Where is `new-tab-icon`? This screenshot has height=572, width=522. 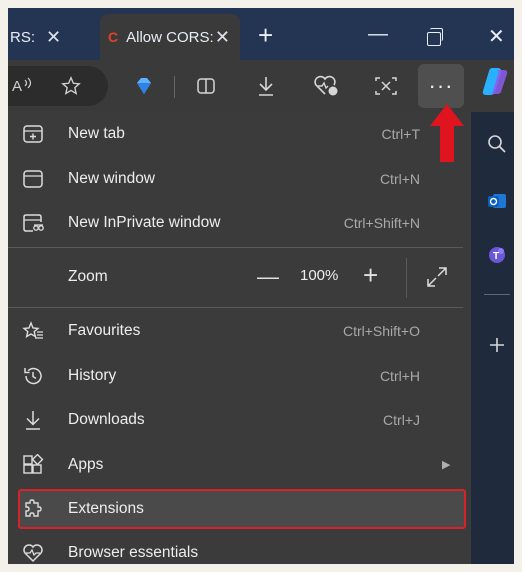 new-tab-icon is located at coordinates (33, 134).